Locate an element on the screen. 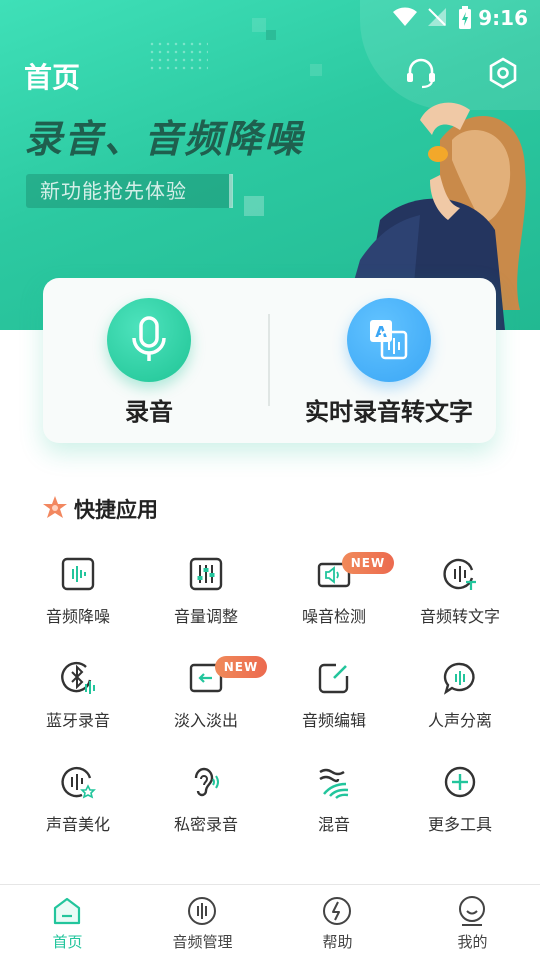  realtime-transcribe-button: A 实时录音转文字 is located at coordinates (389, 366).